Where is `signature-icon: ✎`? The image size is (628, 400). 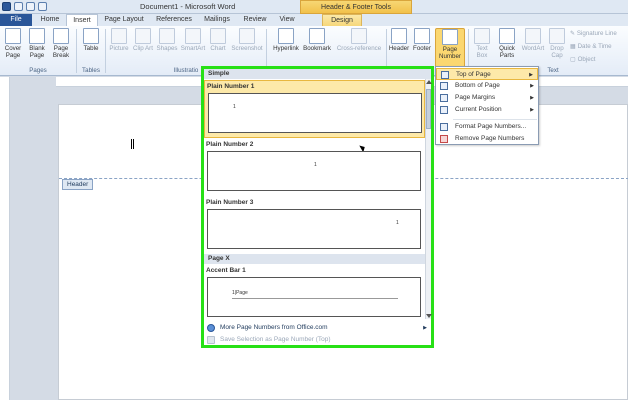
signature-icon: ✎ is located at coordinates (573, 33).